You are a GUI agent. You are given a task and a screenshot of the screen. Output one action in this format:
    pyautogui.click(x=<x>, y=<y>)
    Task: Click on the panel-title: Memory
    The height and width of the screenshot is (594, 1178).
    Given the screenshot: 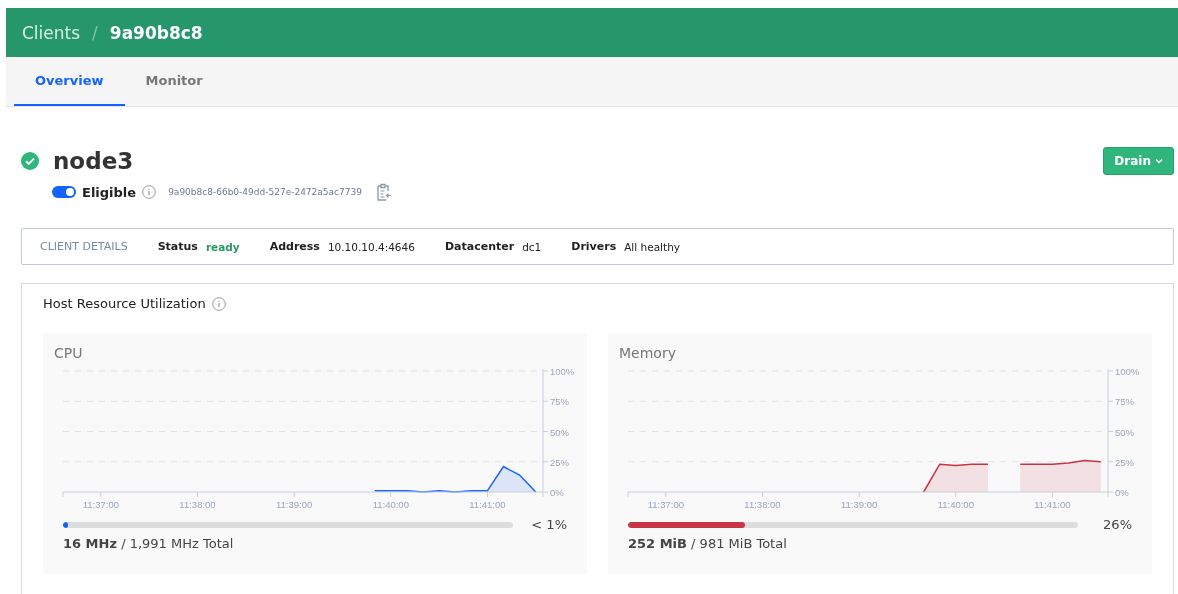 What is the action you would take?
    pyautogui.click(x=647, y=352)
    